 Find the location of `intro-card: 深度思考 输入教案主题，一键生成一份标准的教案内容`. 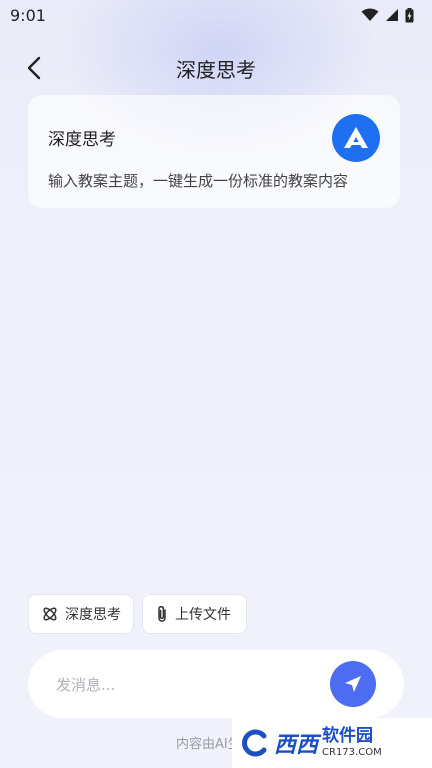

intro-card: 深度思考 输入教案主题，一键生成一份标准的教案内容 is located at coordinates (214, 151).